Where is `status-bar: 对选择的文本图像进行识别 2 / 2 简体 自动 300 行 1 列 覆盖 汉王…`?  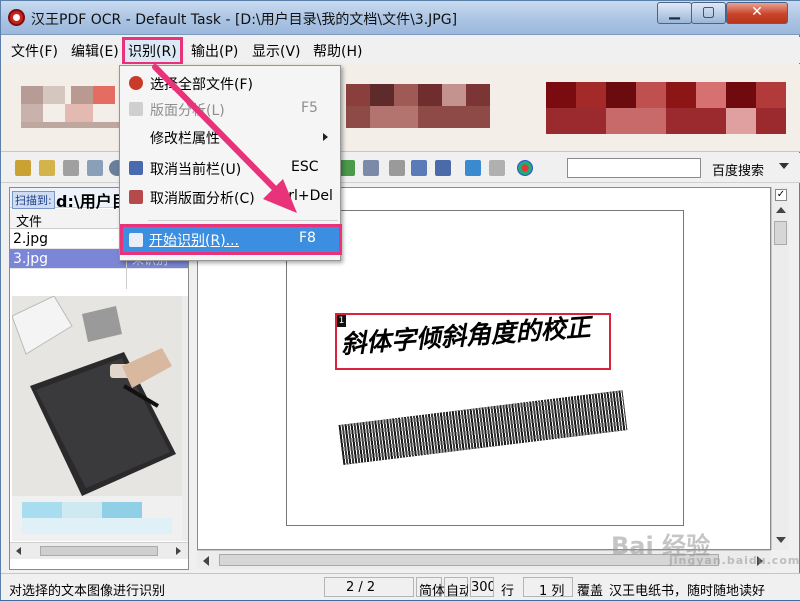 status-bar: 对选择的文本图像进行识别 2 / 2 简体 自动 300 行 1 列 覆盖 汉王… is located at coordinates (400, 586).